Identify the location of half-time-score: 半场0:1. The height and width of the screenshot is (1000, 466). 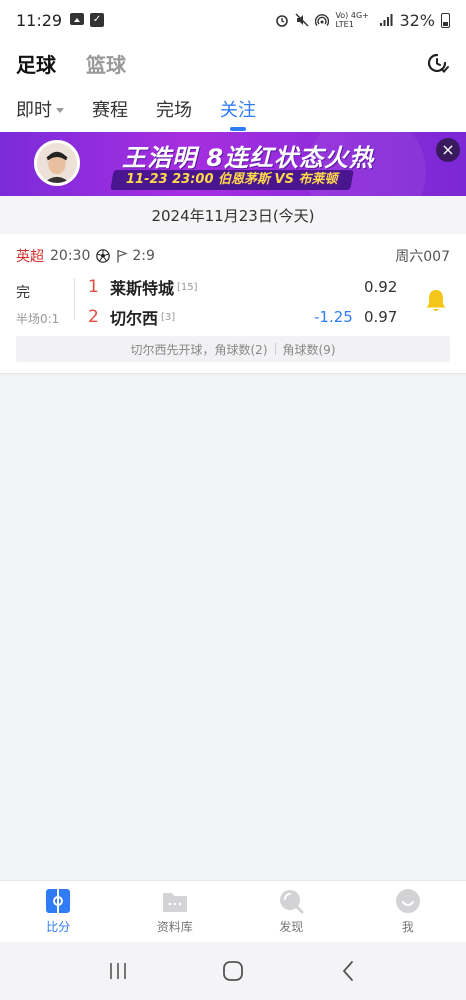
(38, 319).